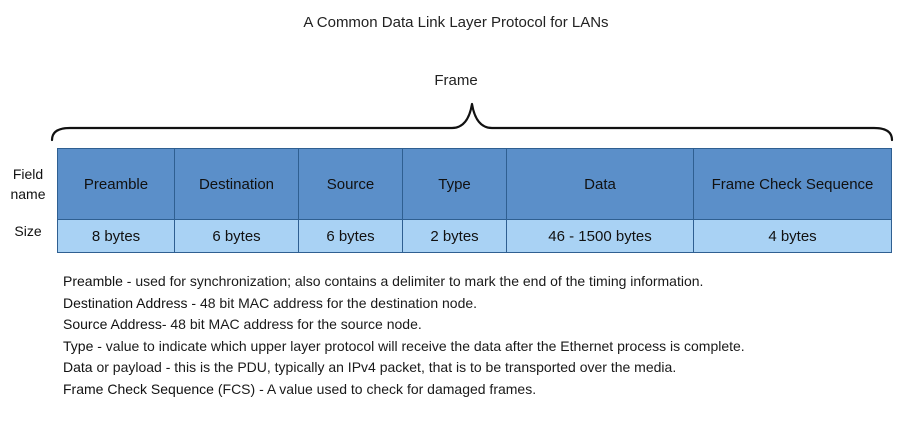  I want to click on description-term: Destination Address, so click(125, 302).